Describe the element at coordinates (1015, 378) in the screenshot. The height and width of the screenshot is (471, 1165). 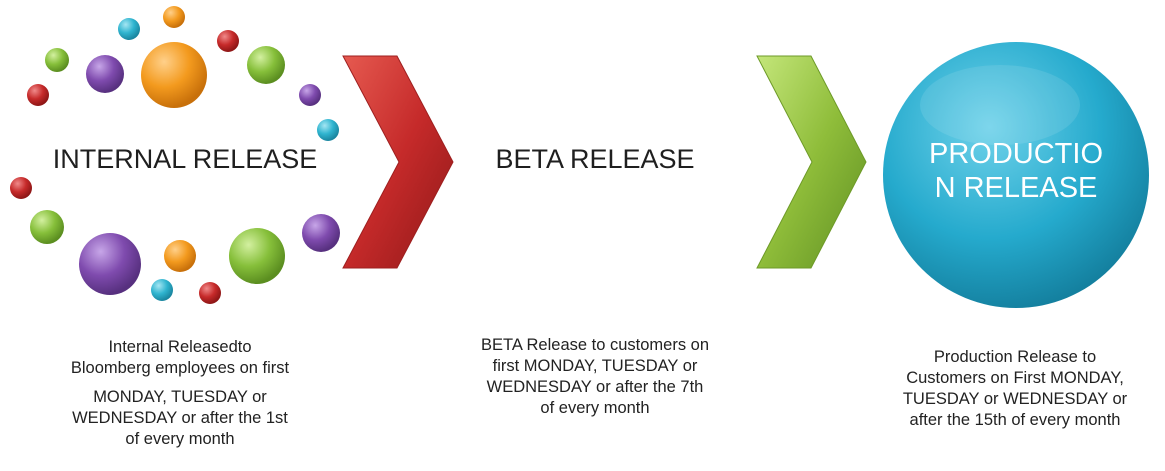
I see `caption-line: Customers on First MONDAY,` at that location.